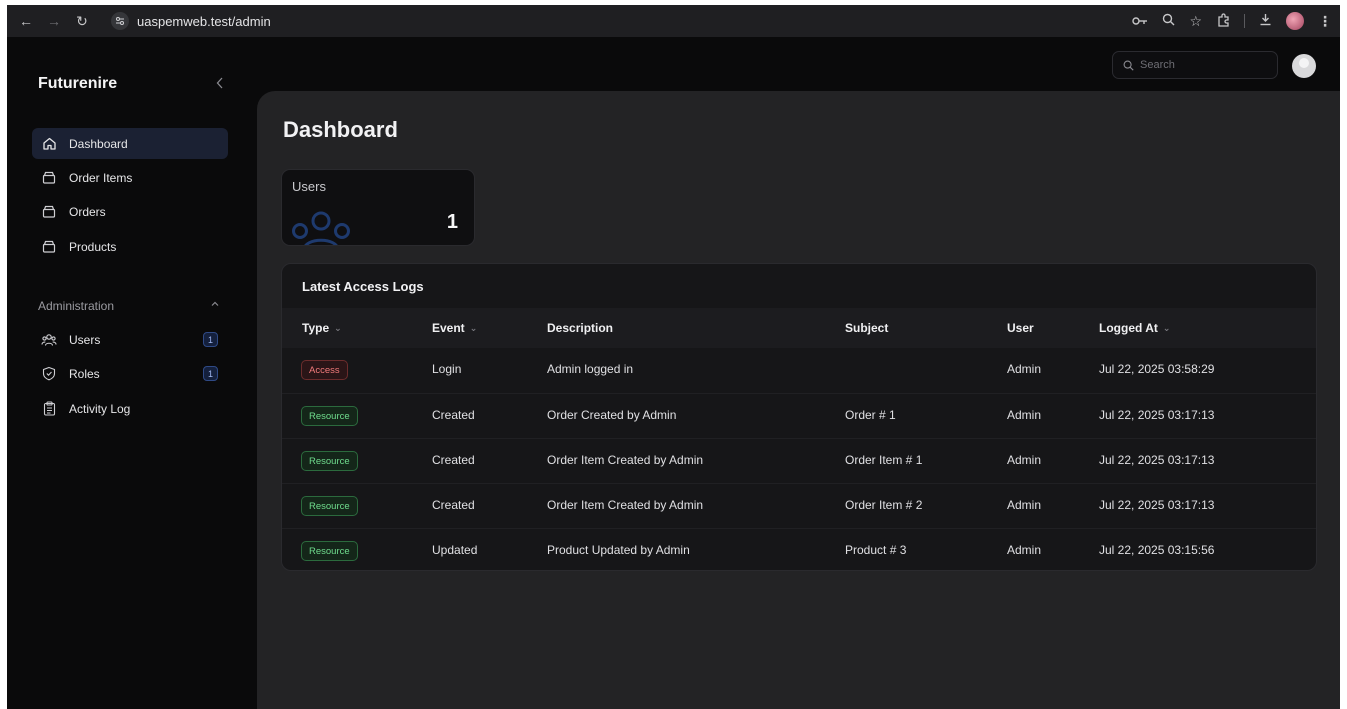  I want to click on column-label: Logged At, so click(1128, 328).